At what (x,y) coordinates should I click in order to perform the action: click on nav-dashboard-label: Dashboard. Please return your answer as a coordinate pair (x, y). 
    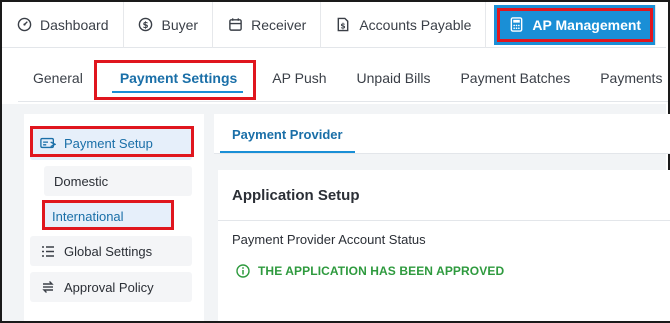
    Looking at the image, I should click on (74, 24).